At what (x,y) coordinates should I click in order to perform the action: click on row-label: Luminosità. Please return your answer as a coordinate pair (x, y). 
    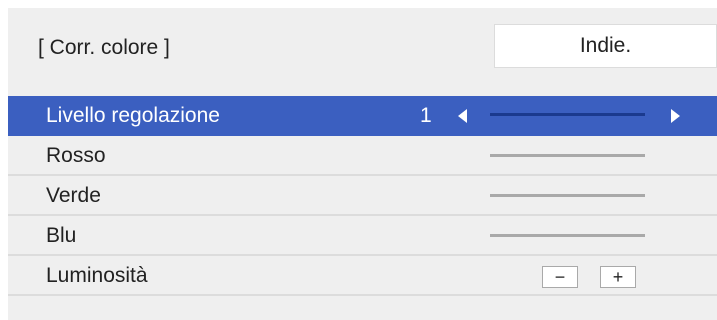
    Looking at the image, I should click on (97, 275).